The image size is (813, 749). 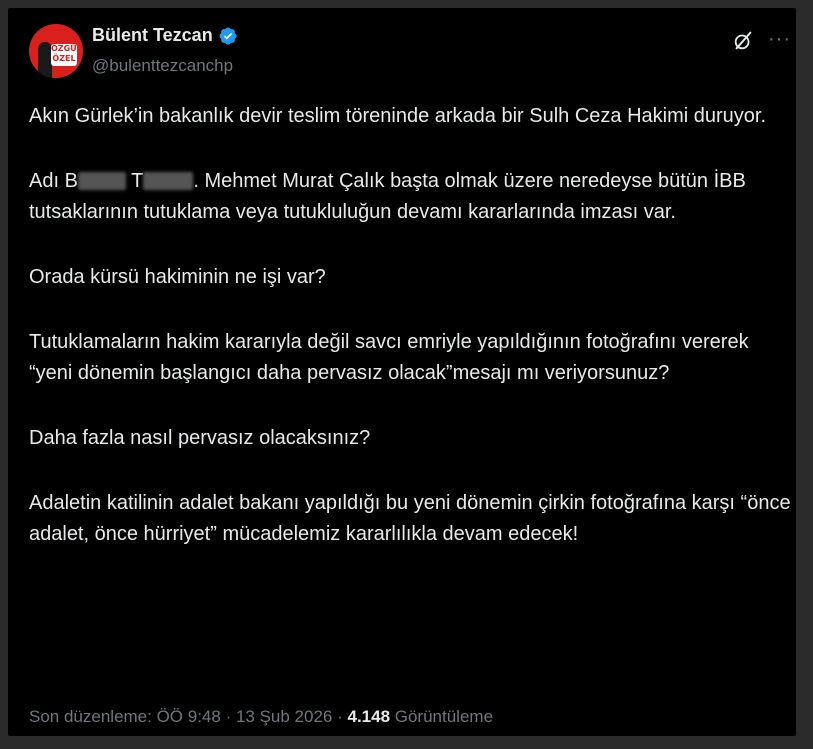 What do you see at coordinates (162, 66) in the screenshot?
I see `author-handle: @bulenttezcanchp` at bounding box center [162, 66].